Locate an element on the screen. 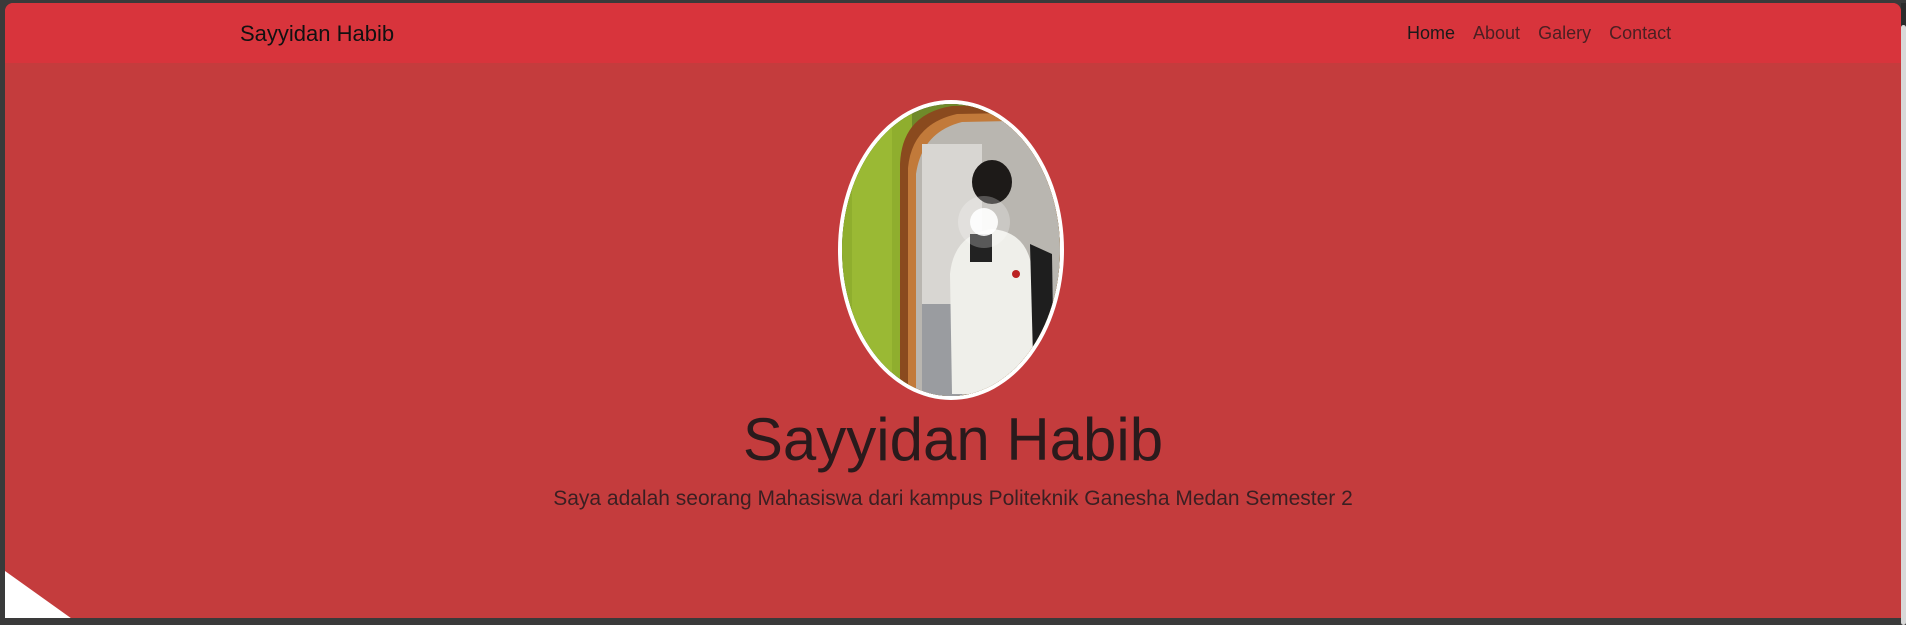 The image size is (1906, 625). mirror-selfie-image is located at coordinates (951, 250).